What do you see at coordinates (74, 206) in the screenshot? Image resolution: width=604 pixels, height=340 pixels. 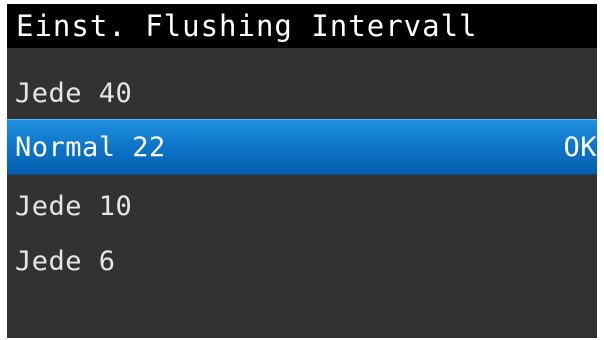 I see `menu-item-label: Jede 10` at bounding box center [74, 206].